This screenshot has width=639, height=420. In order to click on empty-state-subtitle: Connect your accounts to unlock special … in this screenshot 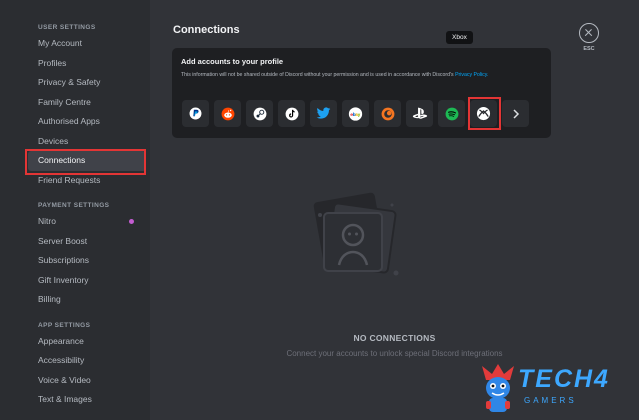, I will do `click(394, 353)`.